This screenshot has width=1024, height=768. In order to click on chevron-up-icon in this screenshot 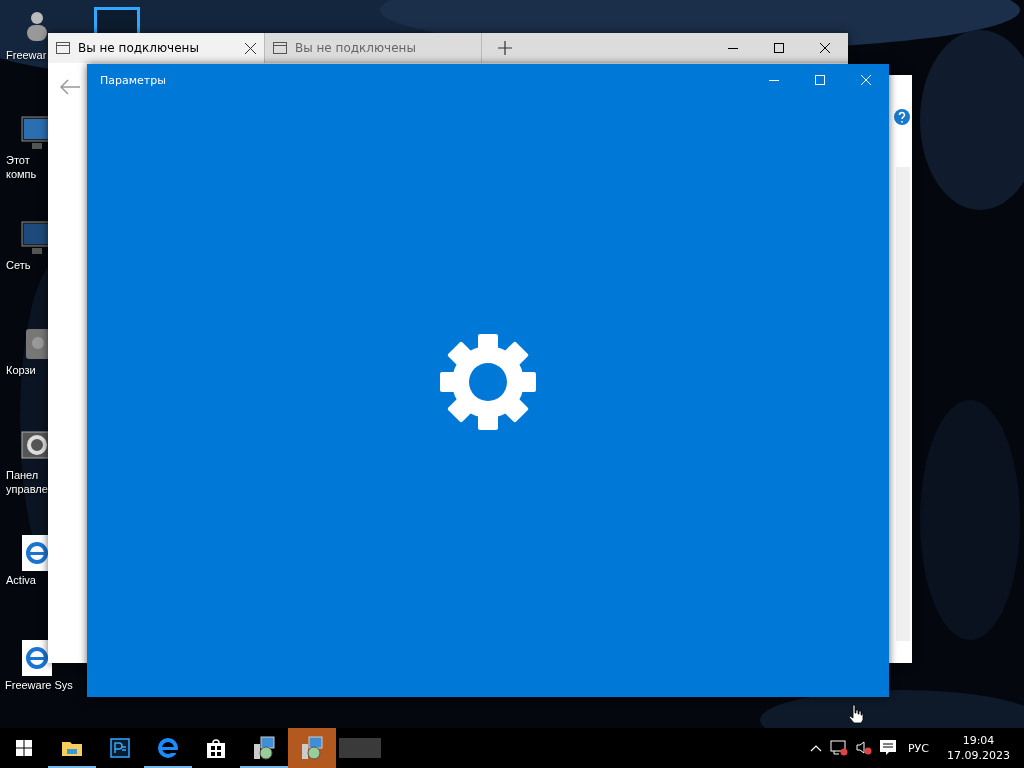, I will do `click(816, 748)`.